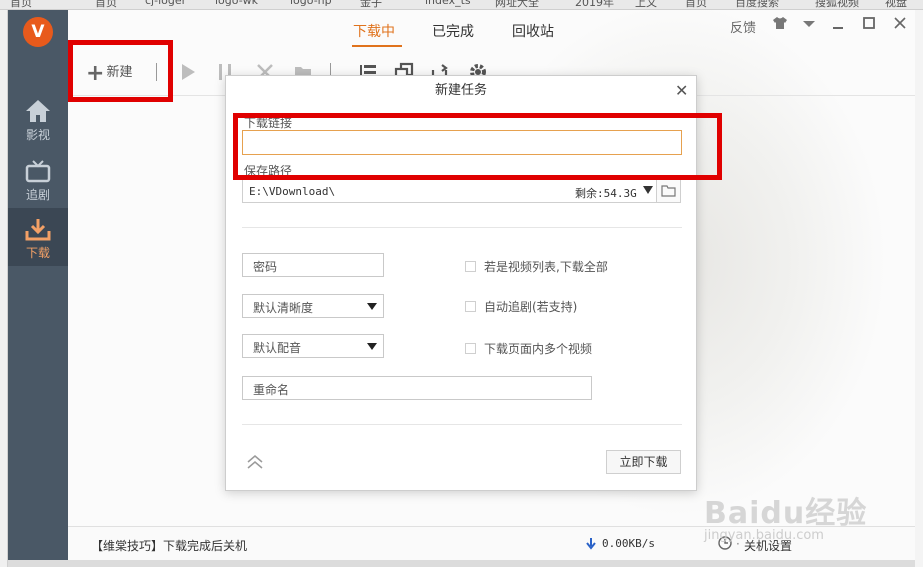  Describe the element at coordinates (38, 171) in the screenshot. I see `tv-icon` at that location.